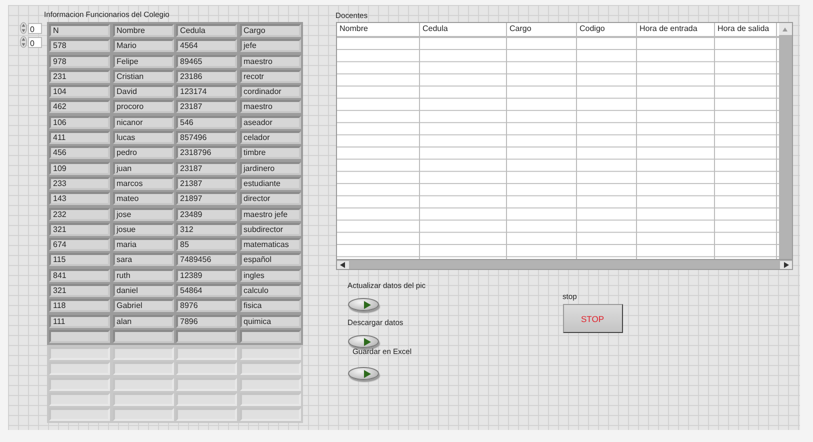  Describe the element at coordinates (270, 259) in the screenshot. I see `array-cell: español` at that location.